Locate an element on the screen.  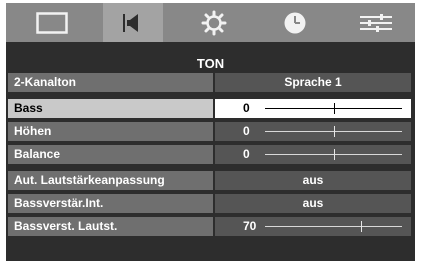
menu-row-auto-volume: Aut. Lautstärkeanpassung aus is located at coordinates (209, 180).